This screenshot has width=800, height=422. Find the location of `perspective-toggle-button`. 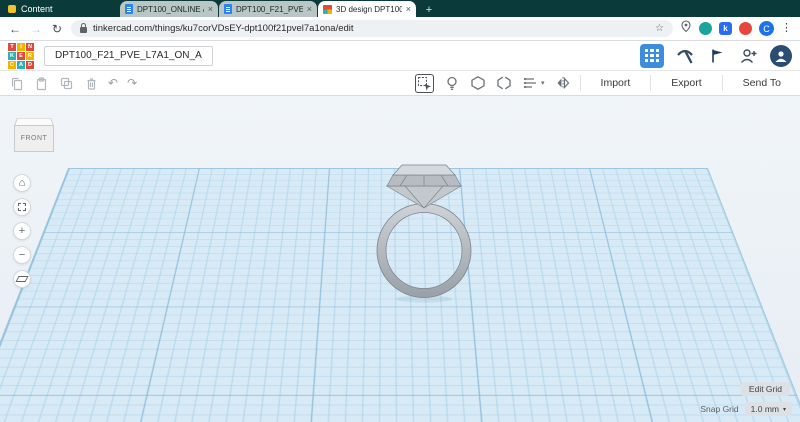

perspective-toggle-button is located at coordinates (22, 279).